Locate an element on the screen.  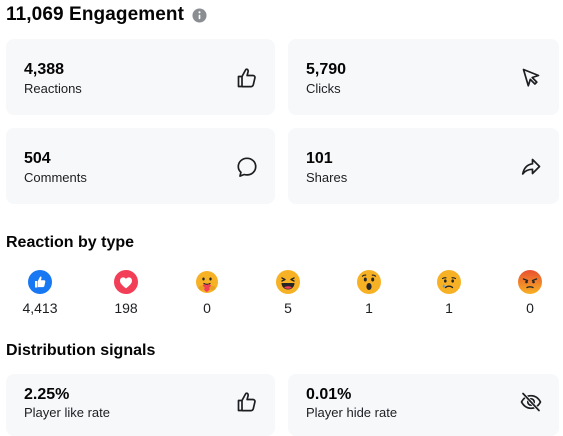
info-icon is located at coordinates (199, 15).